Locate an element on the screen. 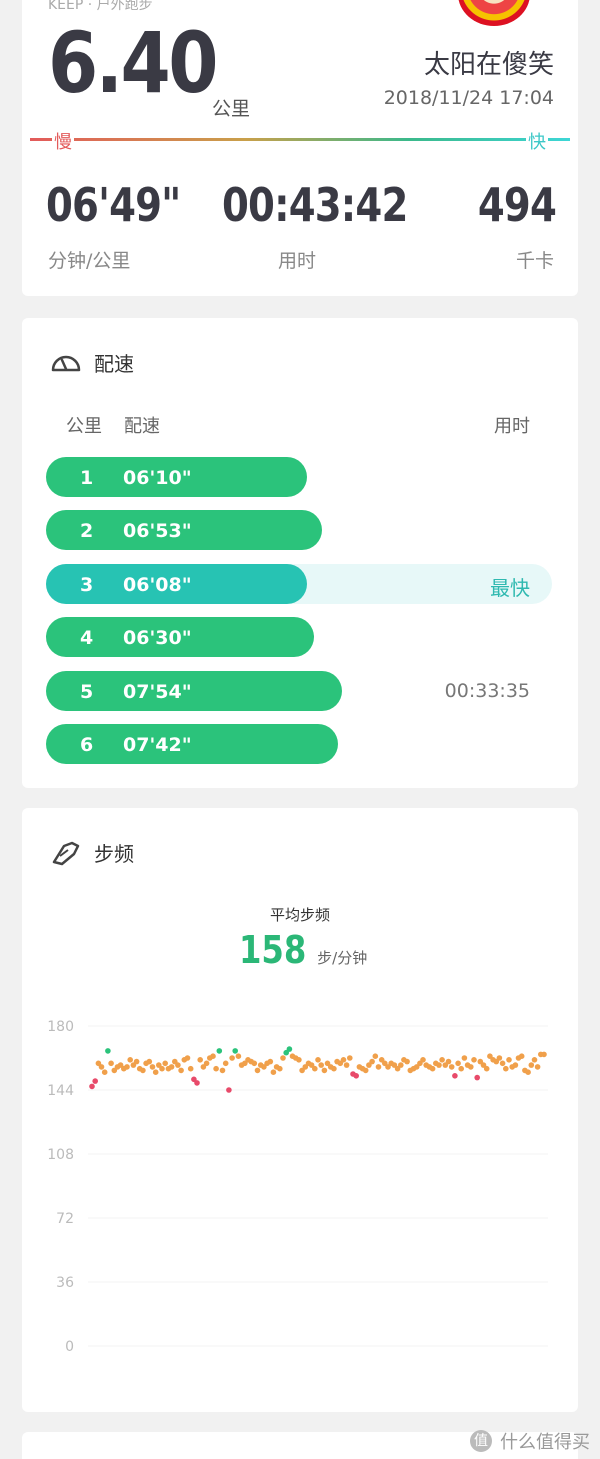 Image resolution: width=600 pixels, height=1459 pixels. column-header-km: 公里 is located at coordinates (84, 426).